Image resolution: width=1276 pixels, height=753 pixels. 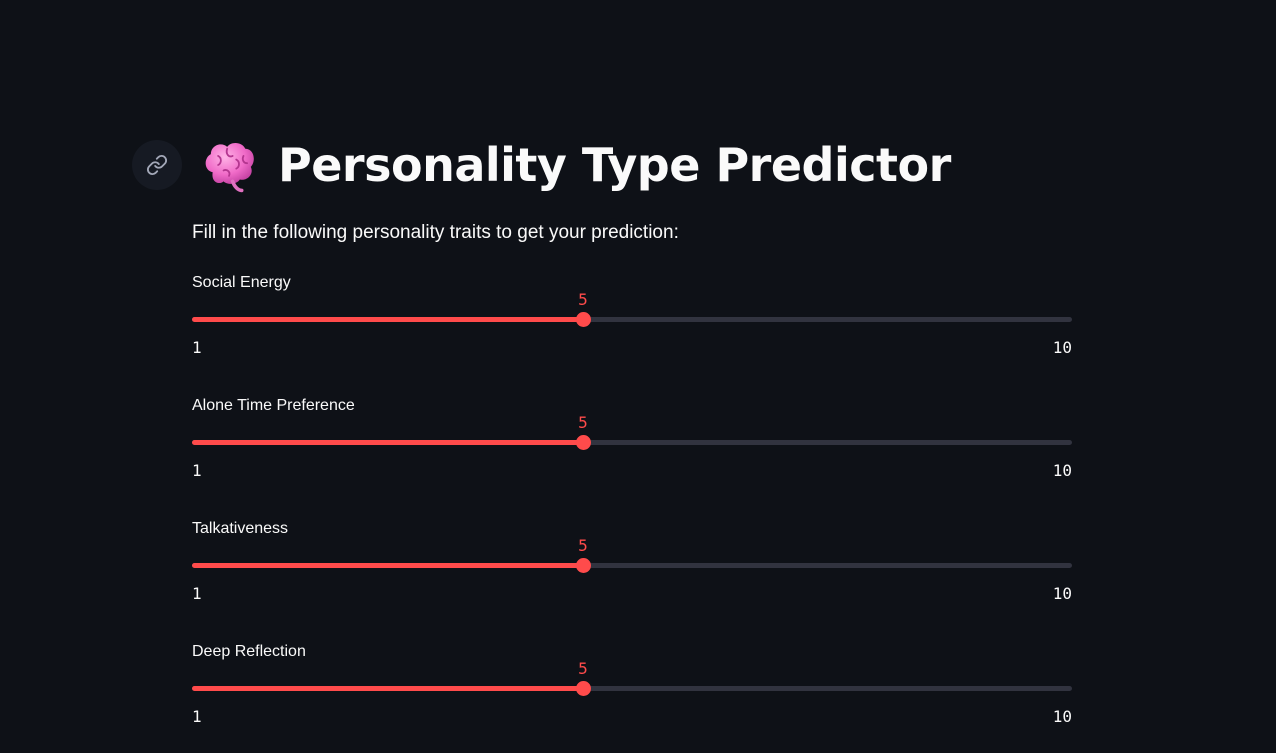 What do you see at coordinates (273, 405) in the screenshot?
I see `slider-label: Alone Time Preference` at bounding box center [273, 405].